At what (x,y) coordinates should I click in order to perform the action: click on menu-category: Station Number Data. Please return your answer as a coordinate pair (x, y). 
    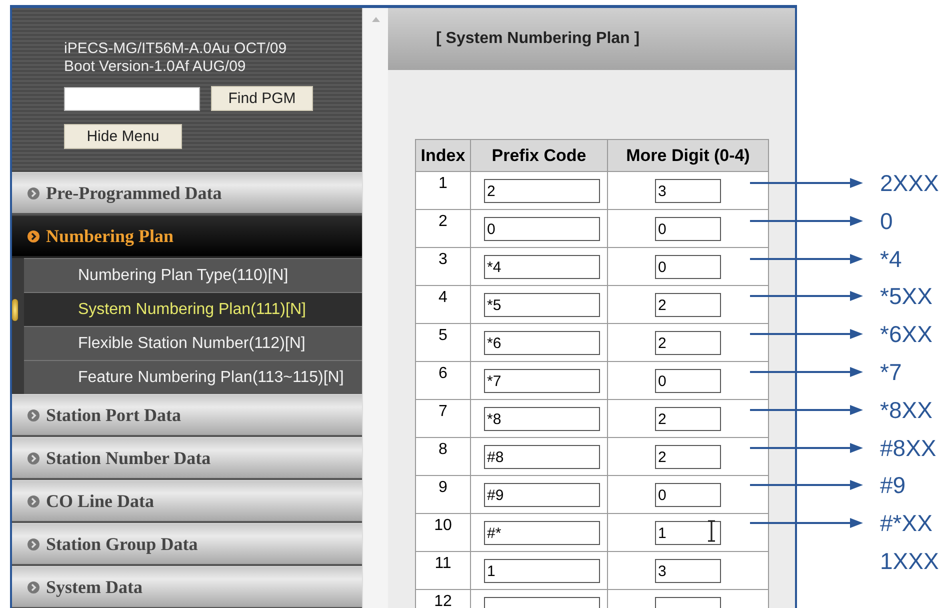
    Looking at the image, I should click on (187, 458).